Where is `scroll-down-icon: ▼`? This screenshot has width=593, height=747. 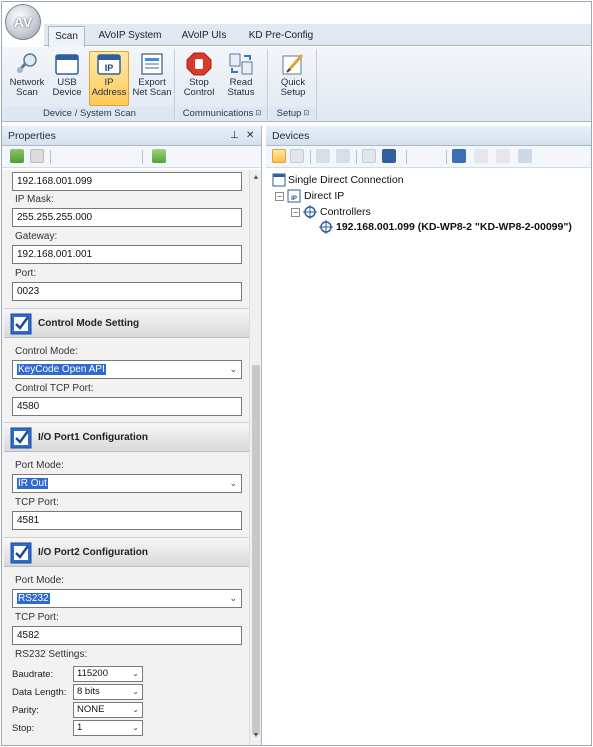 scroll-down-icon: ▼ is located at coordinates (256, 737).